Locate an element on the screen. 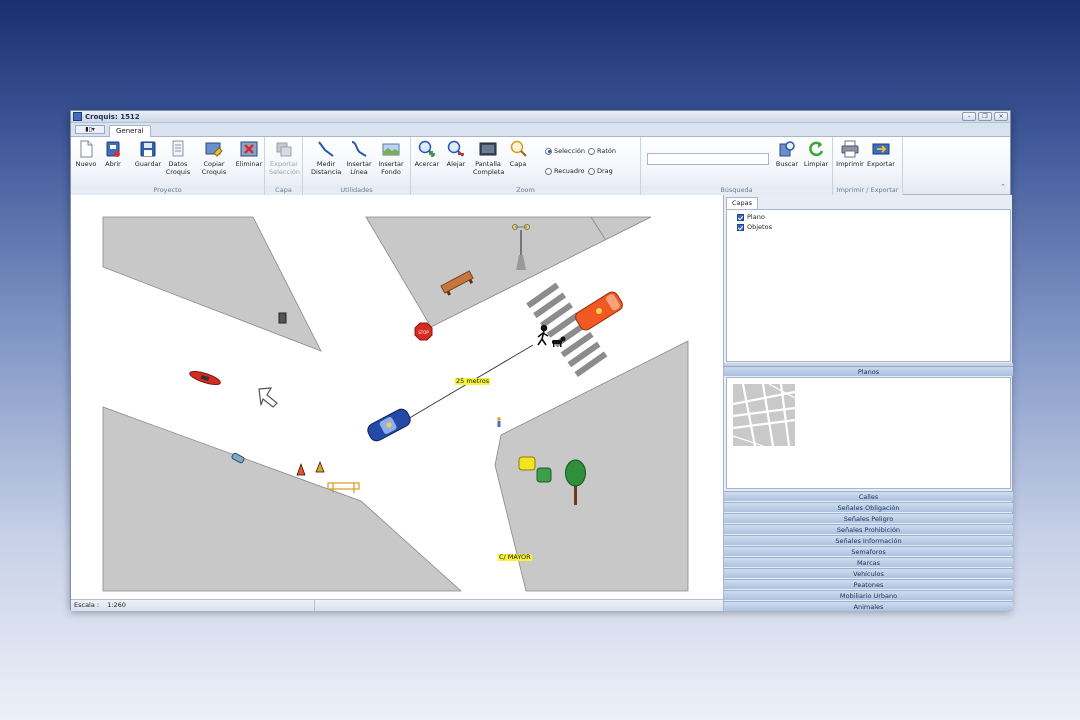 The width and height of the screenshot is (1080, 720). medir-distancia-button: Medir Distancia is located at coordinates (326, 157).